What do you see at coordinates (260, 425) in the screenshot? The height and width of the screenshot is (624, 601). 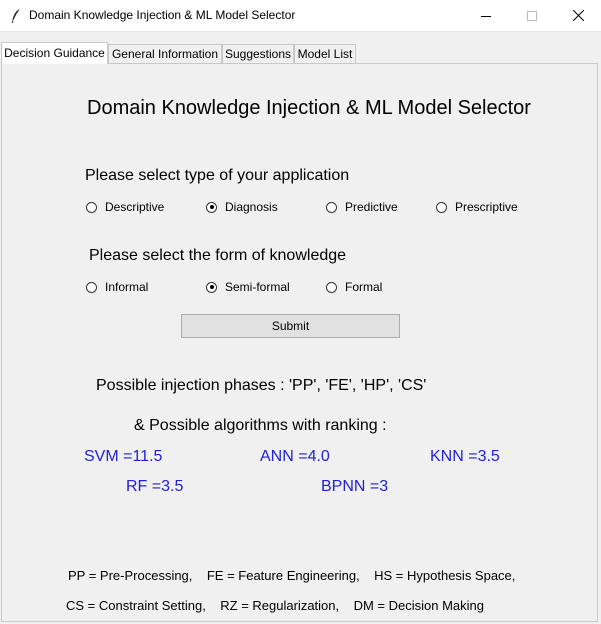 I see `algorithms-heading: & Possible algorithms with ranking :` at bounding box center [260, 425].